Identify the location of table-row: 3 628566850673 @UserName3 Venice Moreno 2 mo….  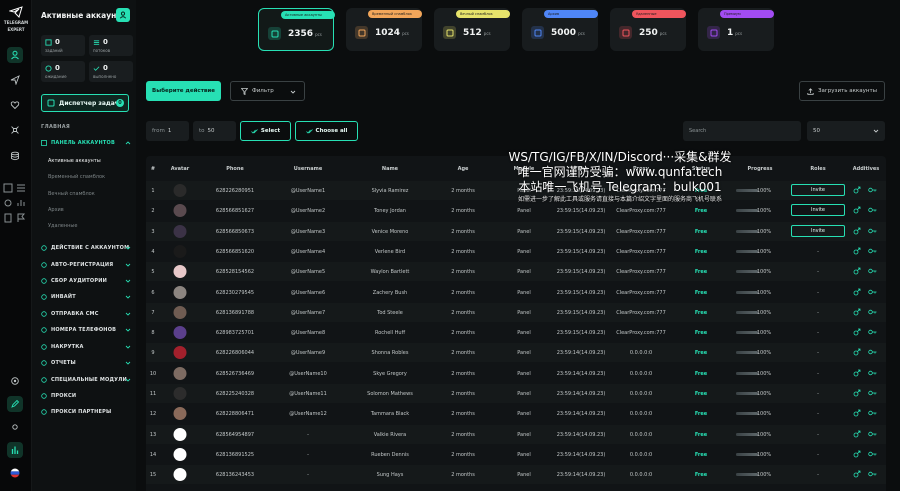
(516, 231).